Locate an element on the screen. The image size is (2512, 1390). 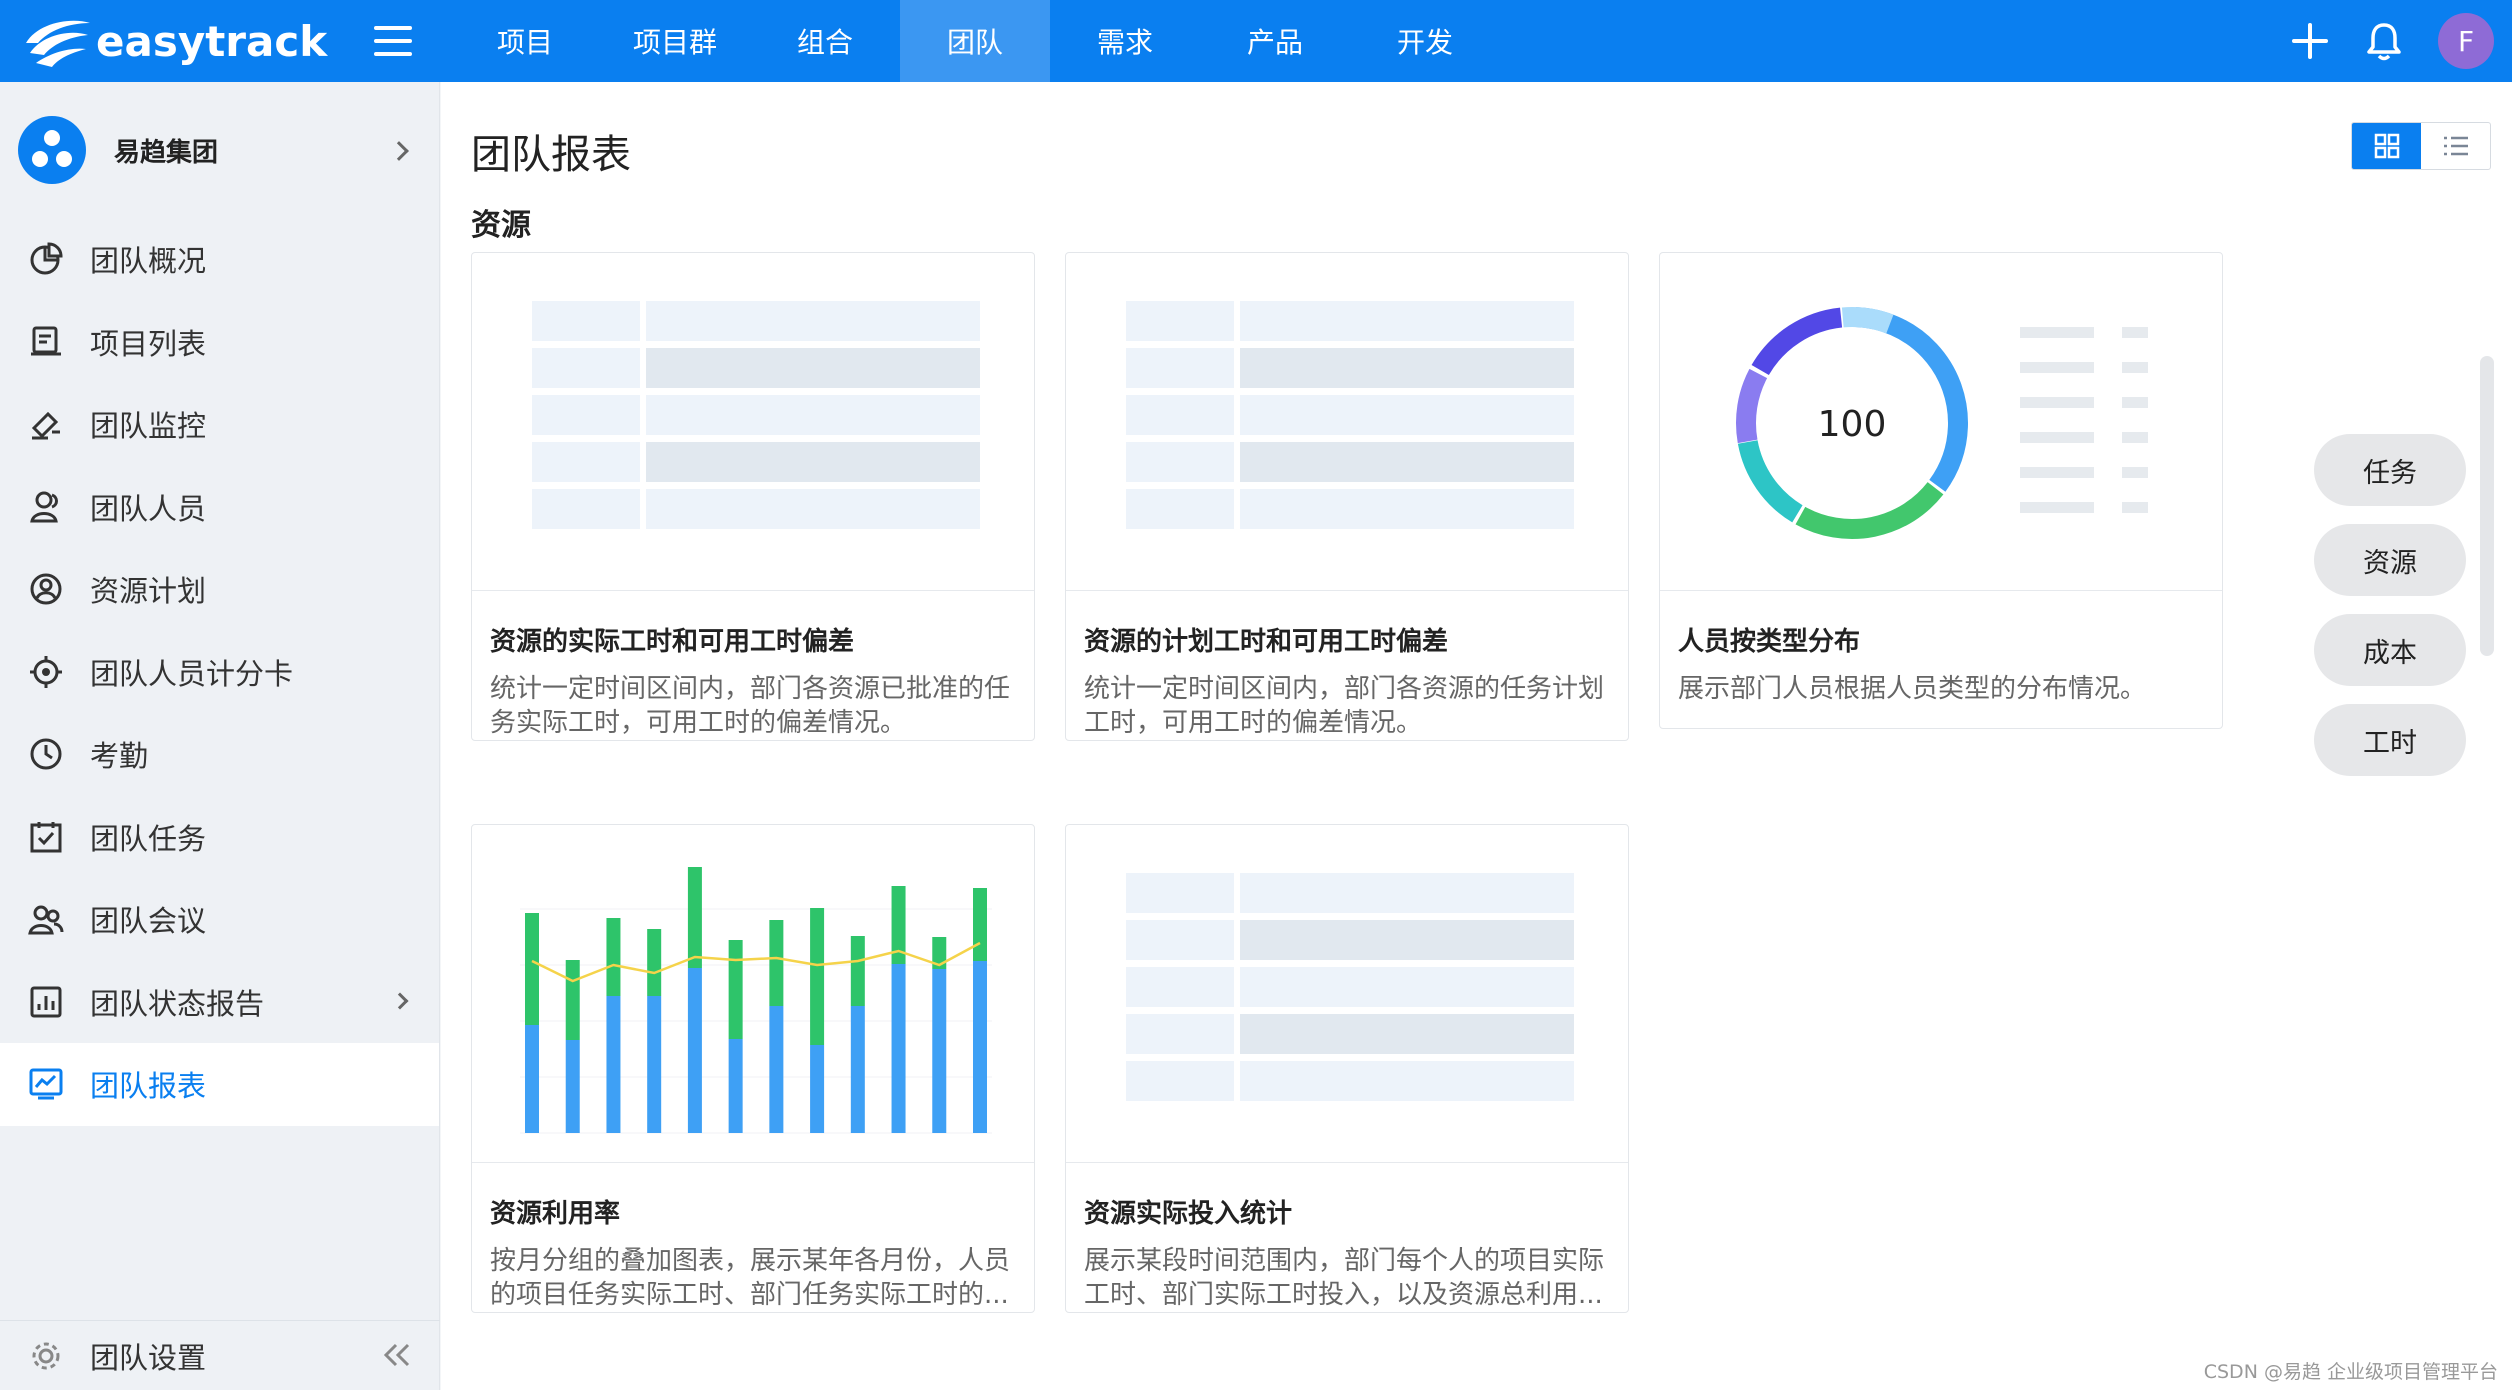
clock-icon is located at coordinates (46, 754).